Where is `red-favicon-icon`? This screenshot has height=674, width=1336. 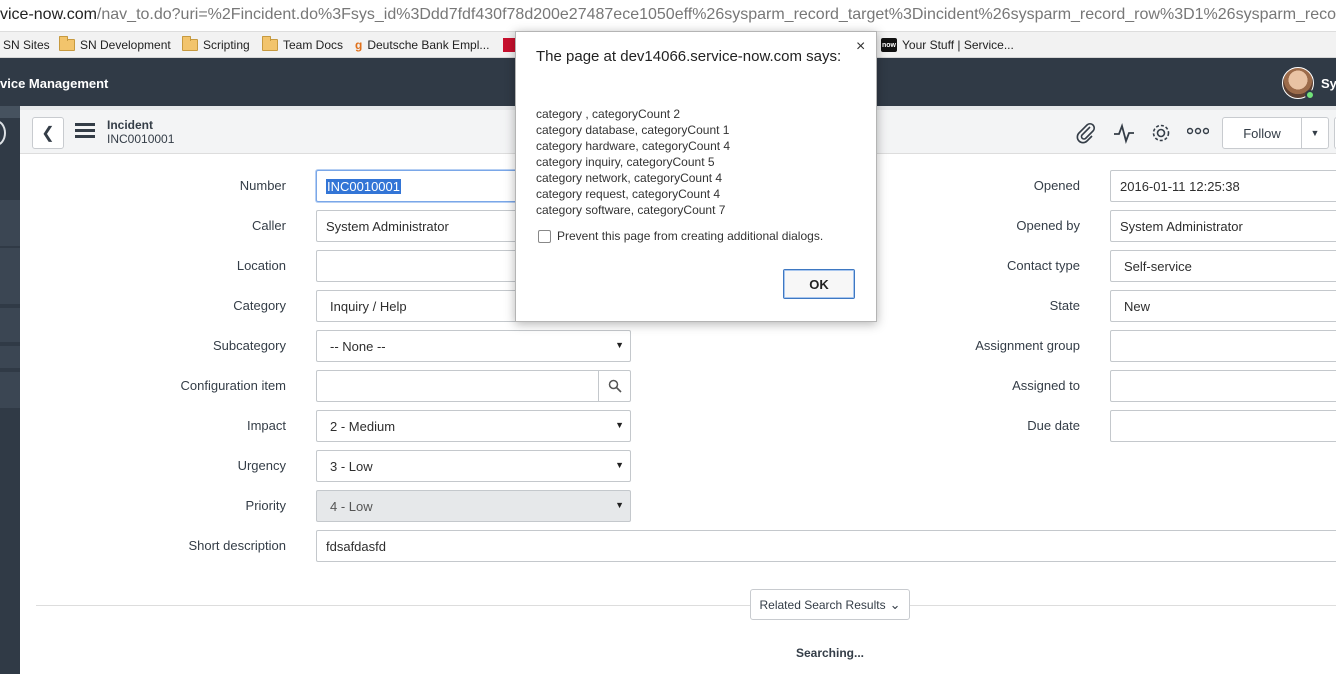
red-favicon-icon is located at coordinates (509, 45).